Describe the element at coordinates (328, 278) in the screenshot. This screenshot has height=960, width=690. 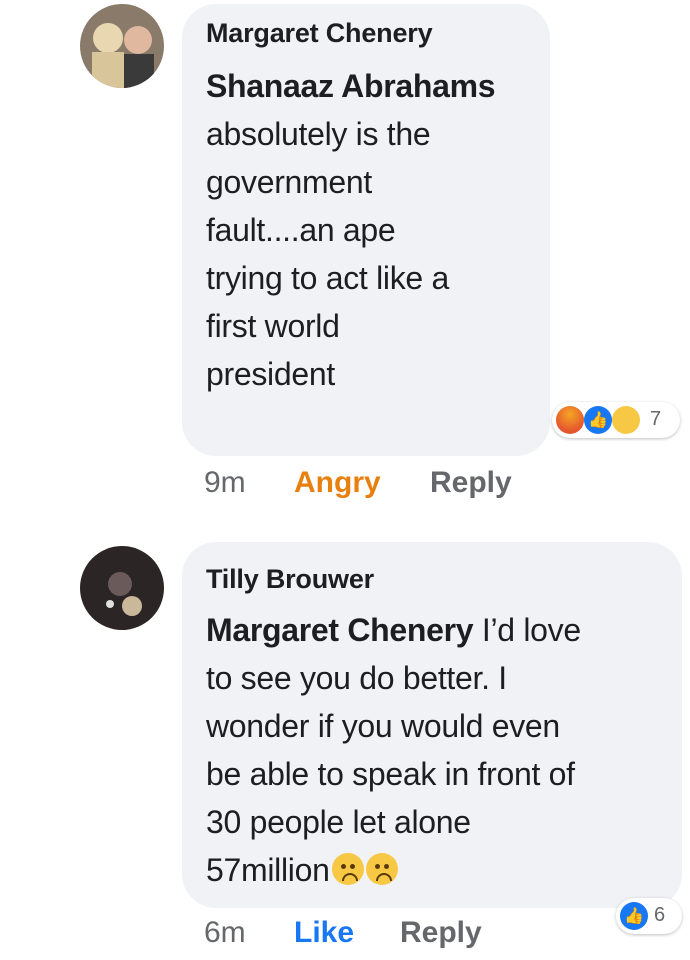
I see `text-line: trying to act like a` at that location.